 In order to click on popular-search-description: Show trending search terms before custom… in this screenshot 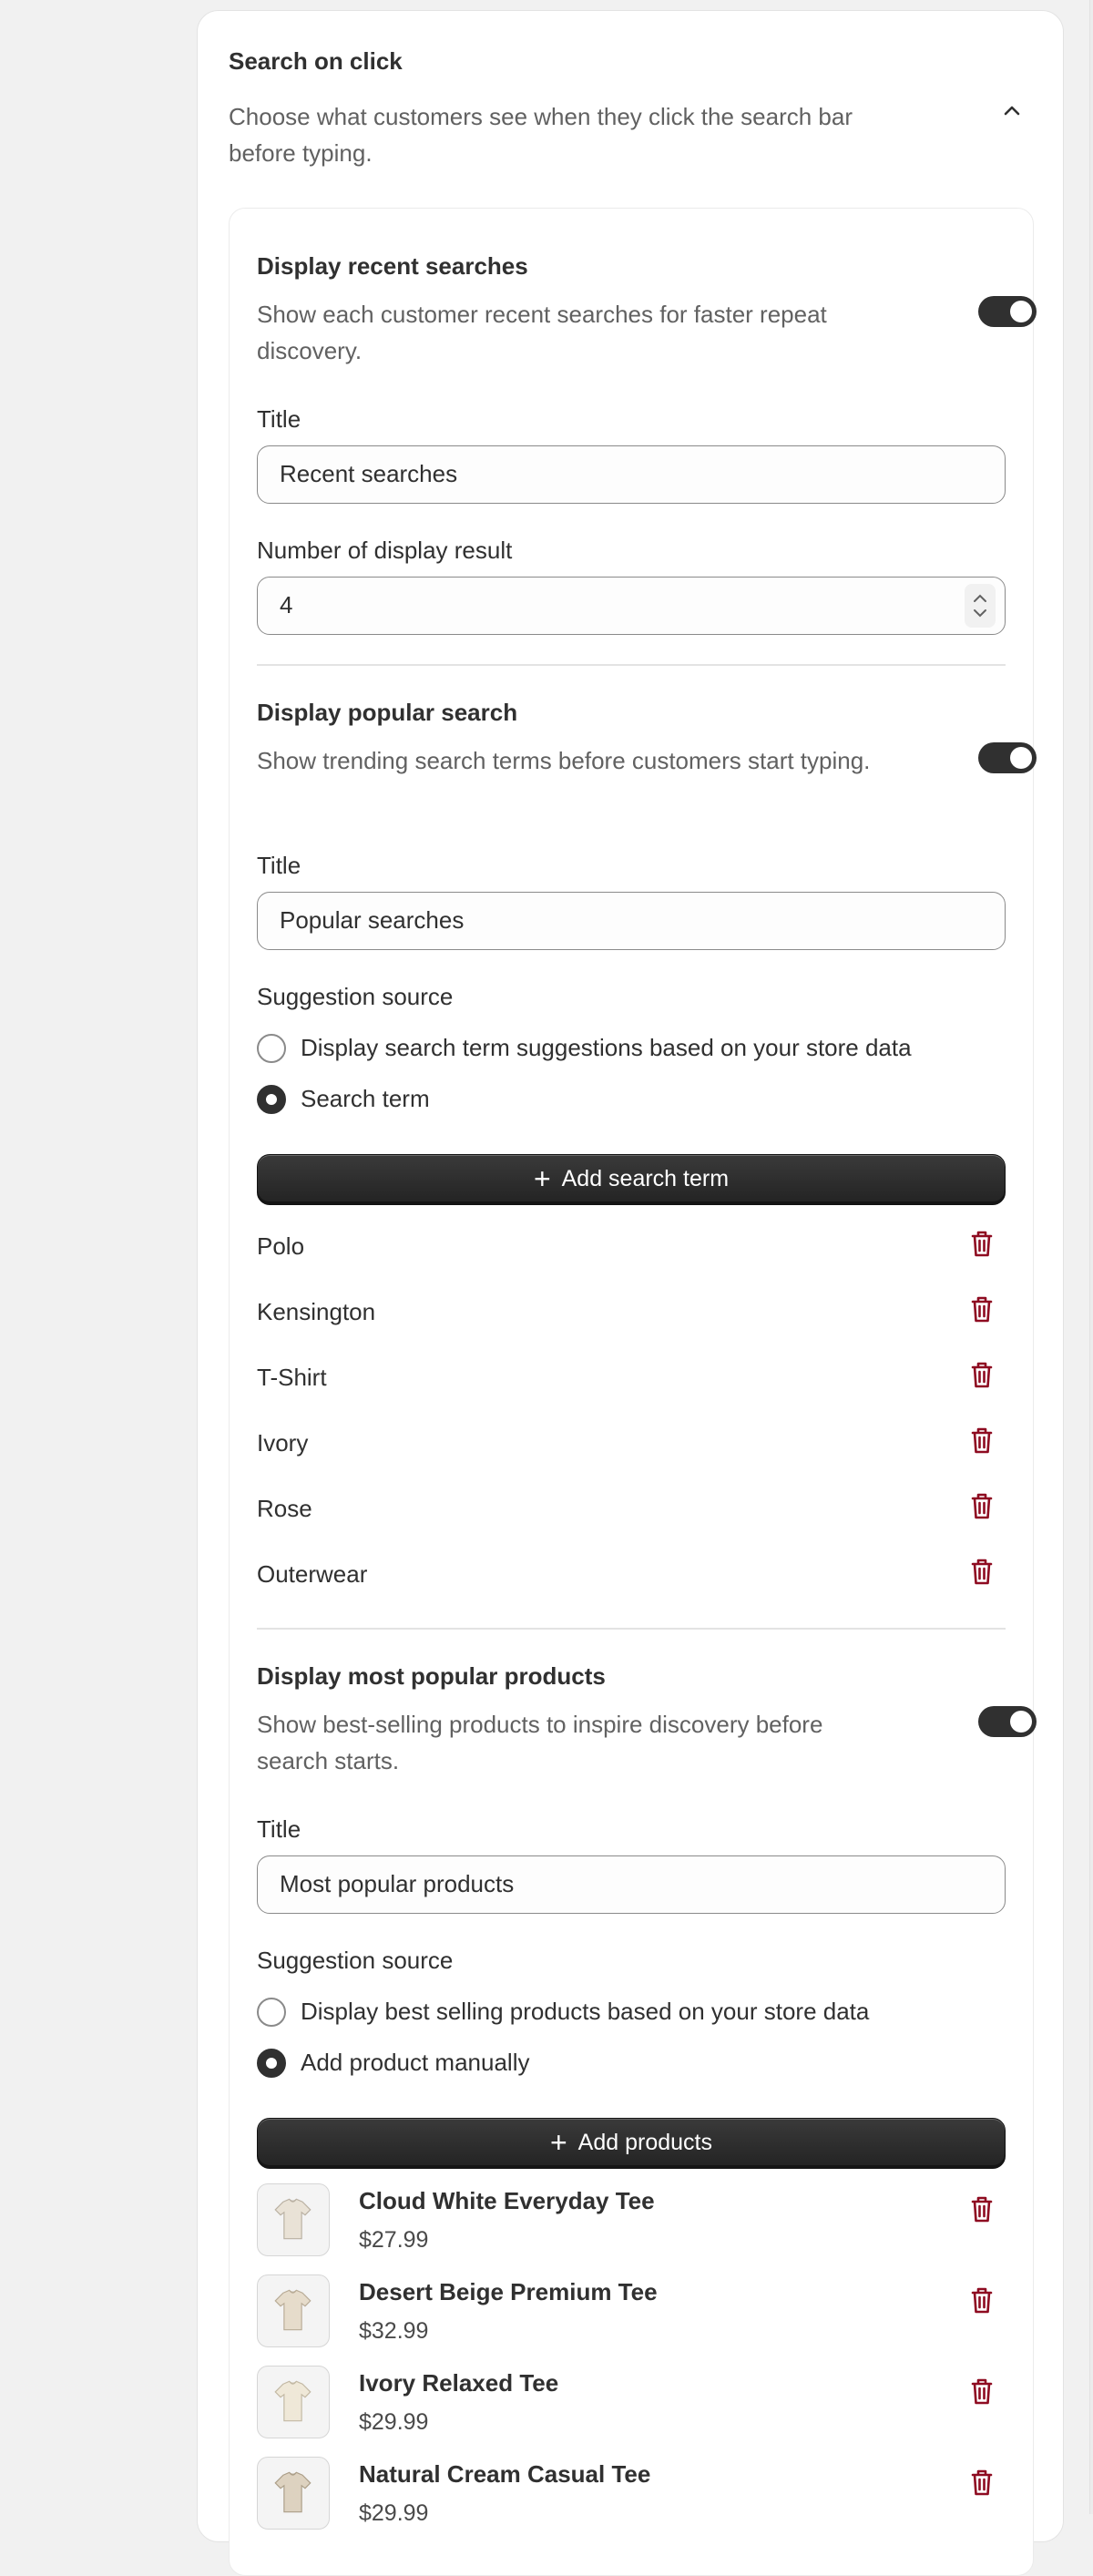, I will do `click(564, 760)`.